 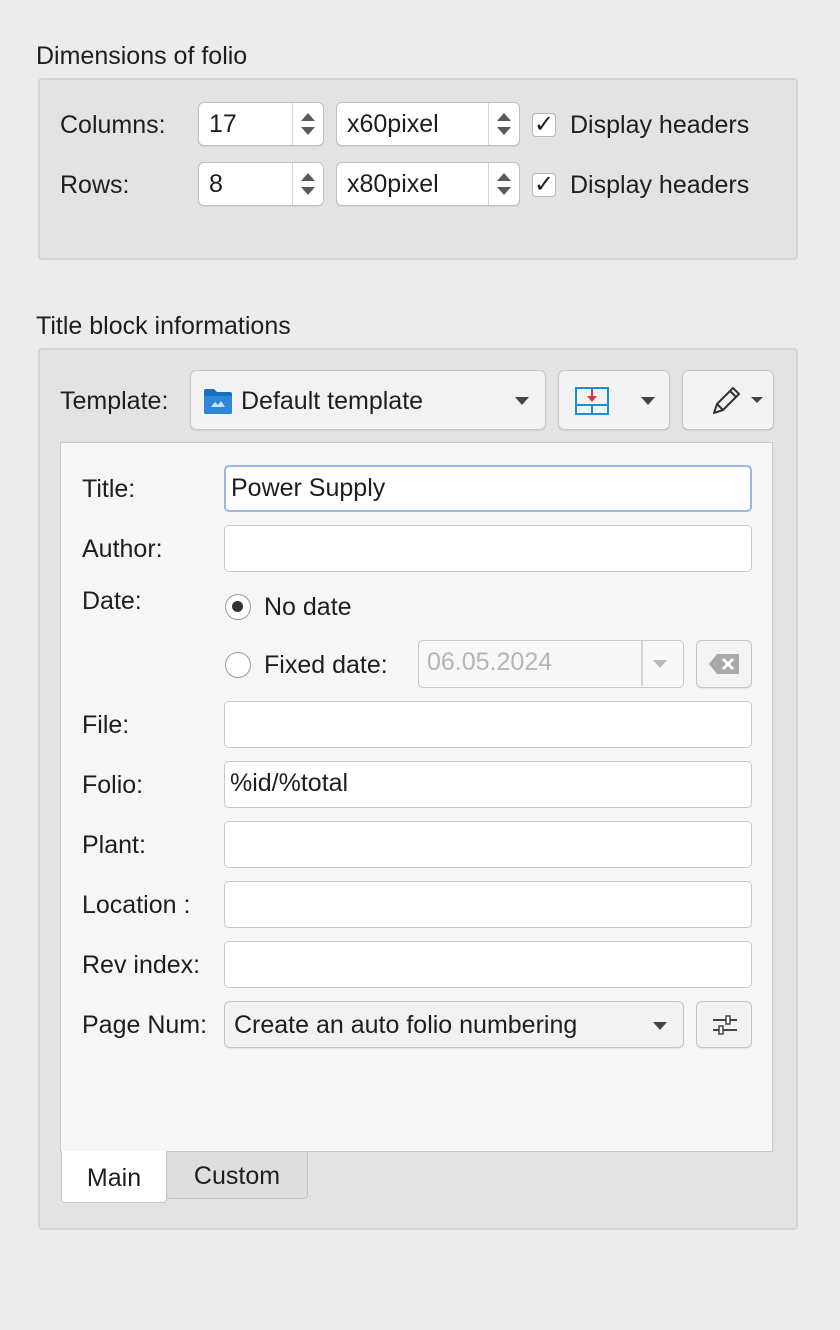 I want to click on title-block-section-title: Title block informations, so click(x=163, y=326).